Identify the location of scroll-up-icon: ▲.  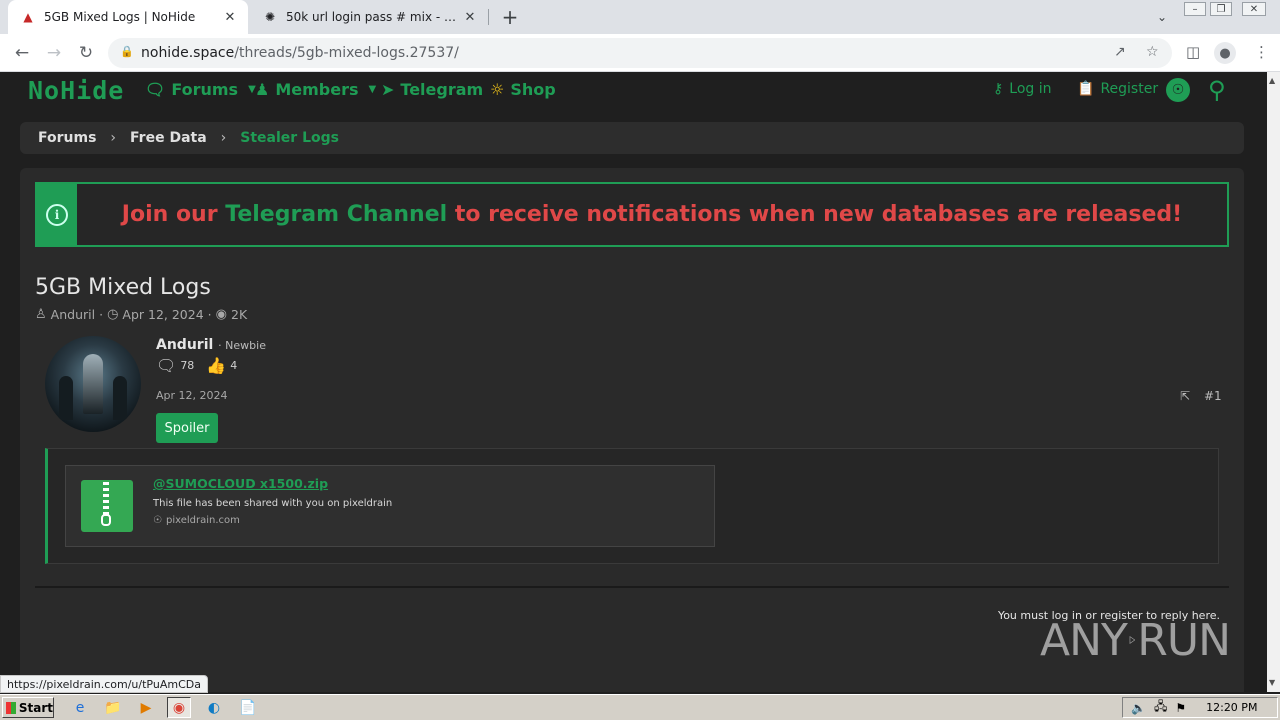
(1272, 80).